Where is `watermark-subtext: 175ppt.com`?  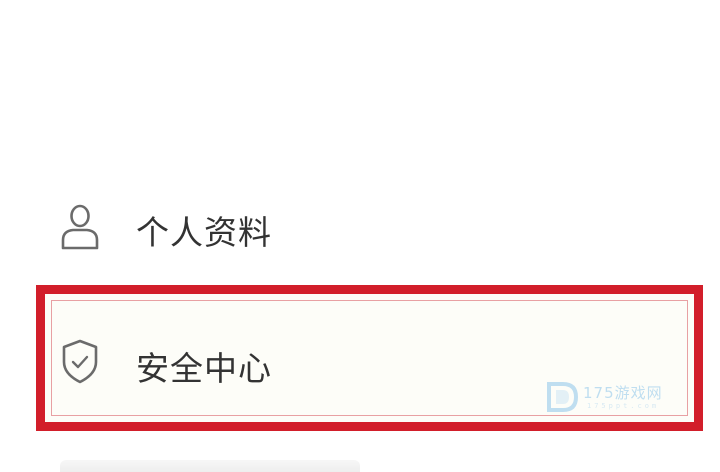 watermark-subtext: 175ppt.com is located at coordinates (623, 406).